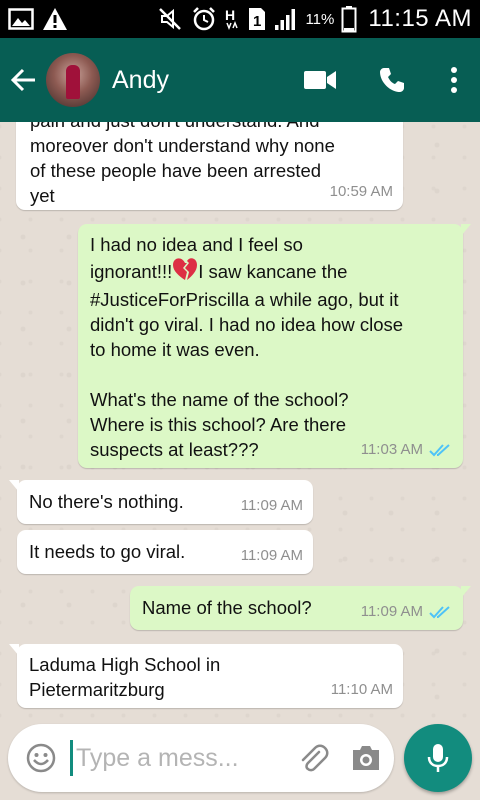 The image size is (480, 800). What do you see at coordinates (391, 449) in the screenshot?
I see `message-time: 11:03 AM` at bounding box center [391, 449].